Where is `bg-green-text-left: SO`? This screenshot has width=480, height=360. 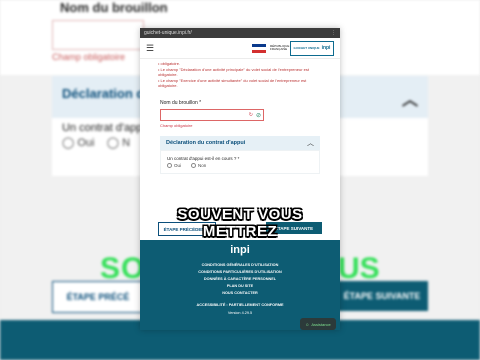 bg-green-text-left: SO is located at coordinates (123, 268).